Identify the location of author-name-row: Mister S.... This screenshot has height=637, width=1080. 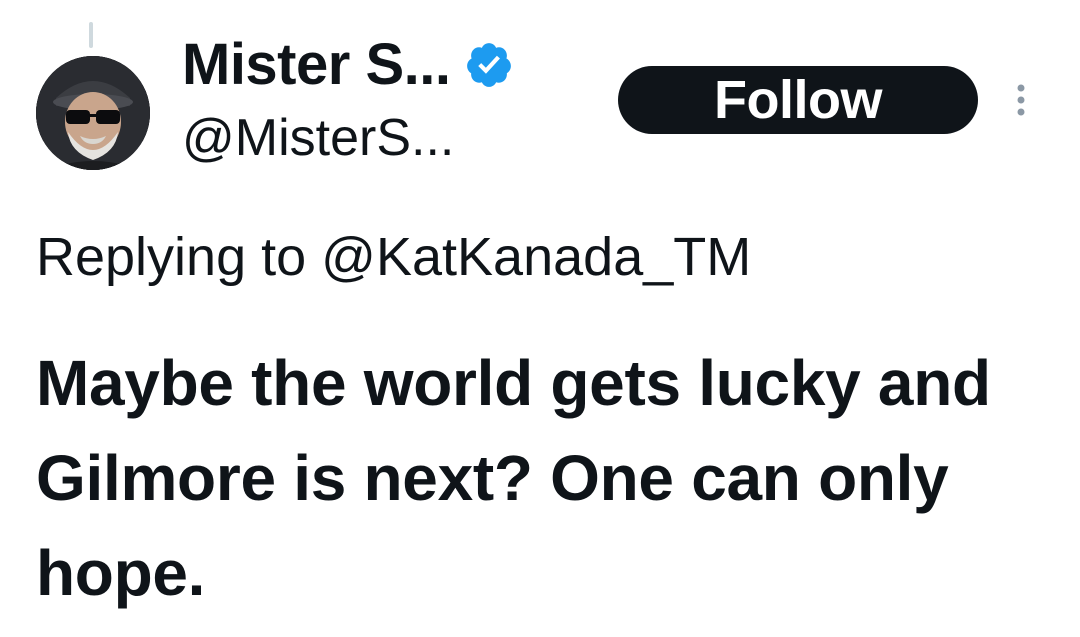
(348, 65).